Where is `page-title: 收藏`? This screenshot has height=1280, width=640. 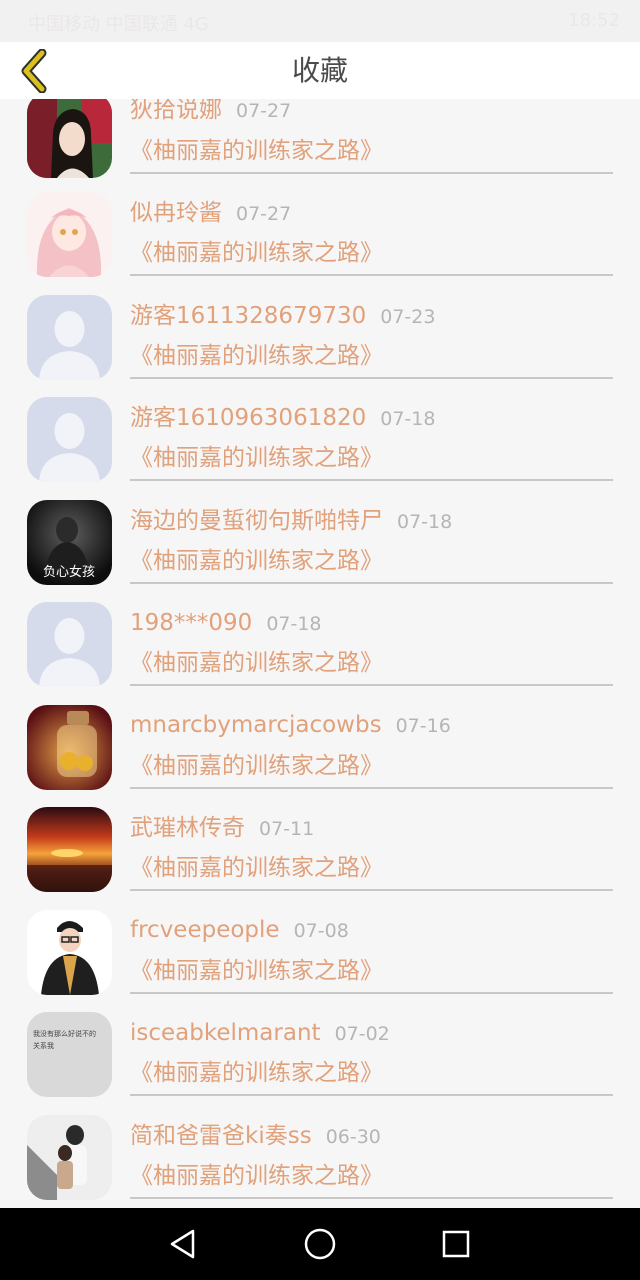
page-title: 收藏 is located at coordinates (319, 70).